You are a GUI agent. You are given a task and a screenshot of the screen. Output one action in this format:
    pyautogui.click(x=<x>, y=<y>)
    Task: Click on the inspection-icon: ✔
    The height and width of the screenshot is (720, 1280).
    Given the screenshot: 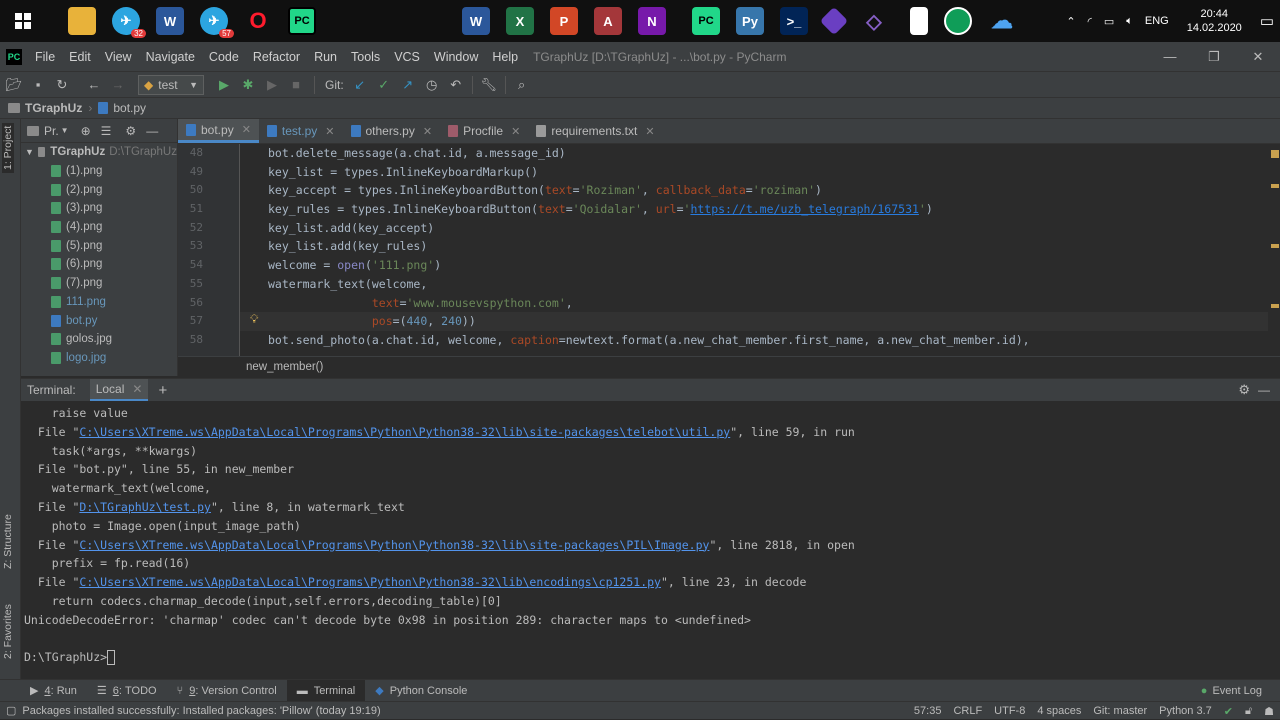 What is the action you would take?
    pyautogui.click(x=1228, y=711)
    